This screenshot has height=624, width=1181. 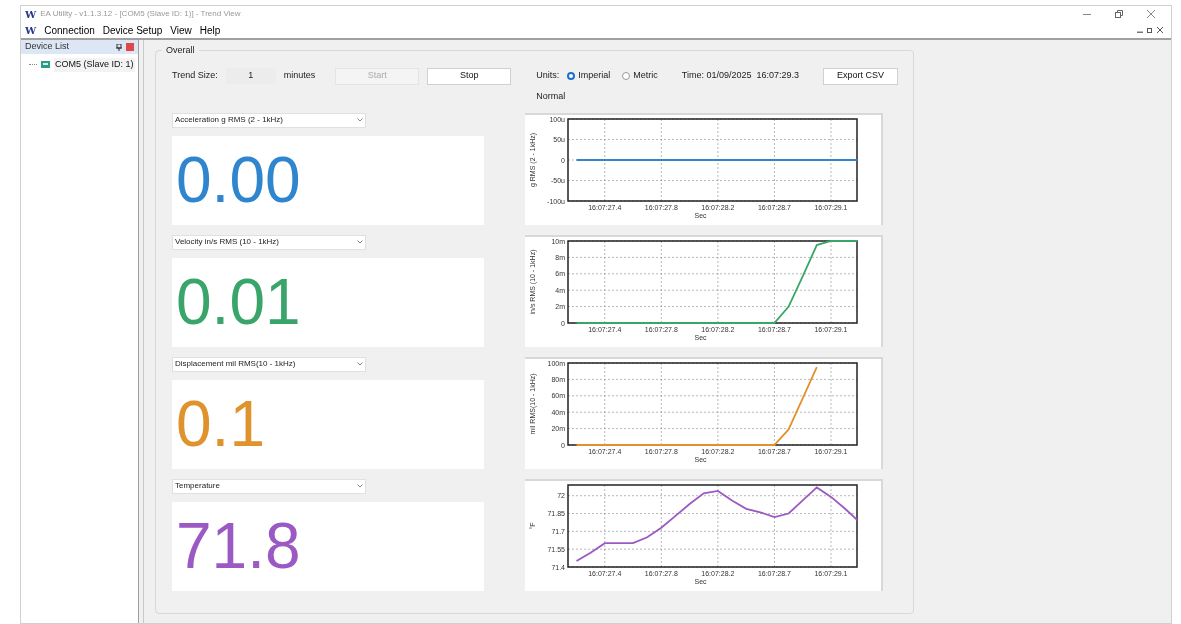 What do you see at coordinates (551, 96) in the screenshot?
I see `status-text: Normal` at bounding box center [551, 96].